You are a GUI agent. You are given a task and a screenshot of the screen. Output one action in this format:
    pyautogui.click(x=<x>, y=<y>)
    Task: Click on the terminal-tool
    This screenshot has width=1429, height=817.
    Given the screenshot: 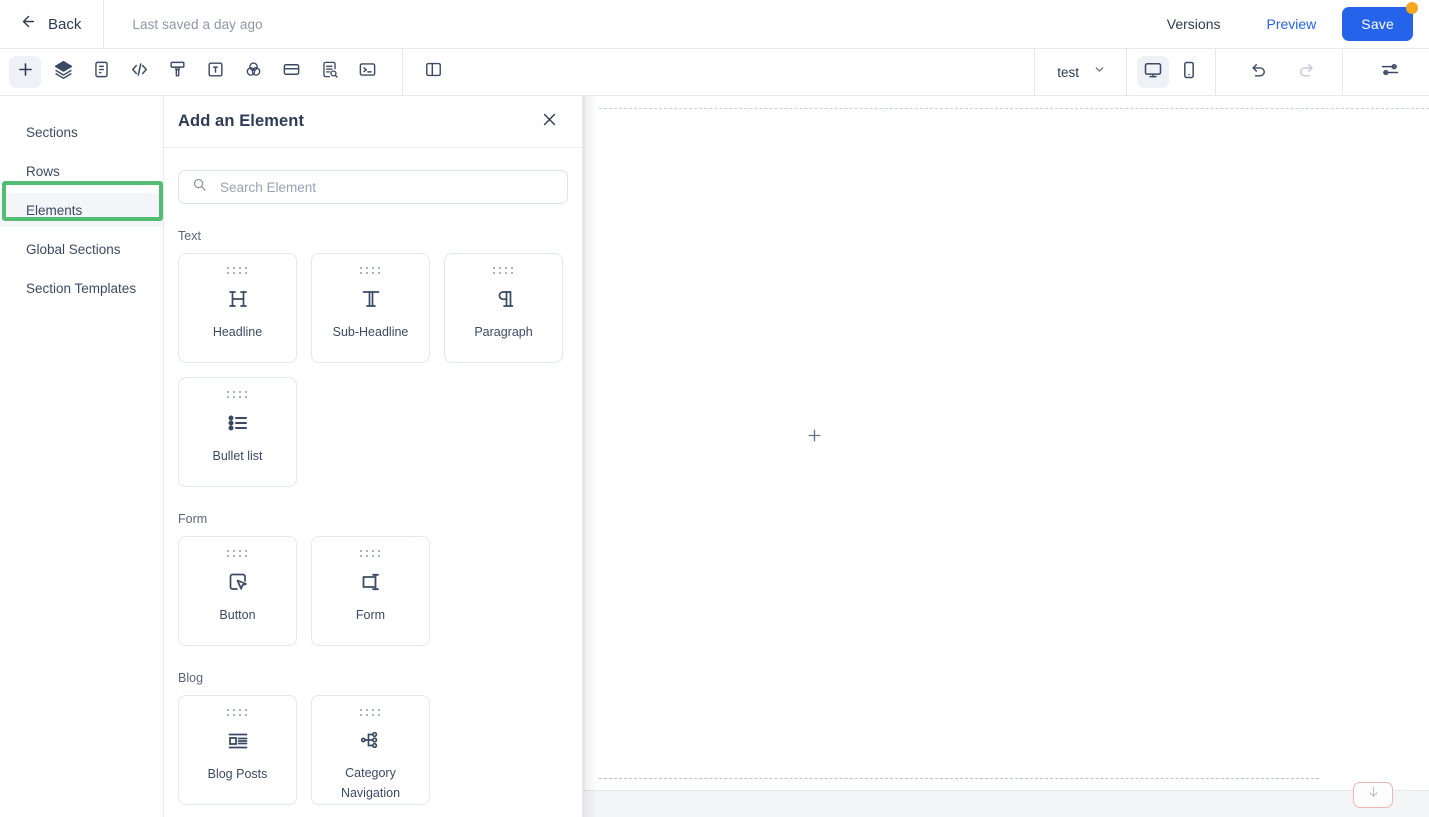 What is the action you would take?
    pyautogui.click(x=367, y=72)
    